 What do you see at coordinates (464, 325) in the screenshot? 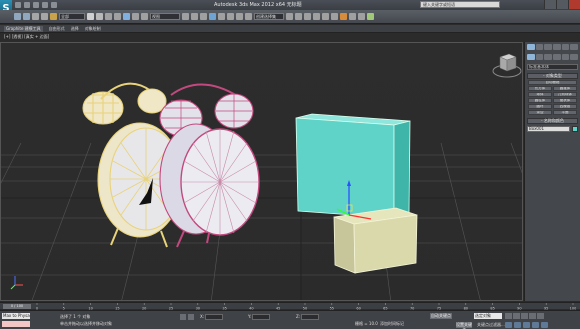
I see `set-key-button: 设置关键点` at bounding box center [464, 325].